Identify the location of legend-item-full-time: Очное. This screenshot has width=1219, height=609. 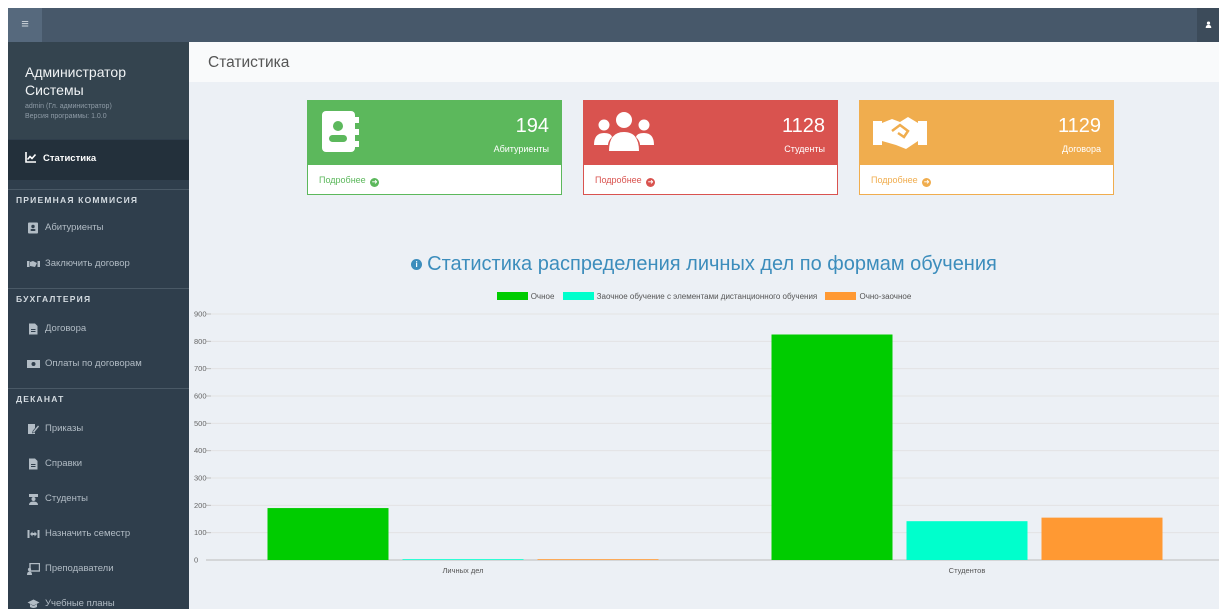
(525, 296).